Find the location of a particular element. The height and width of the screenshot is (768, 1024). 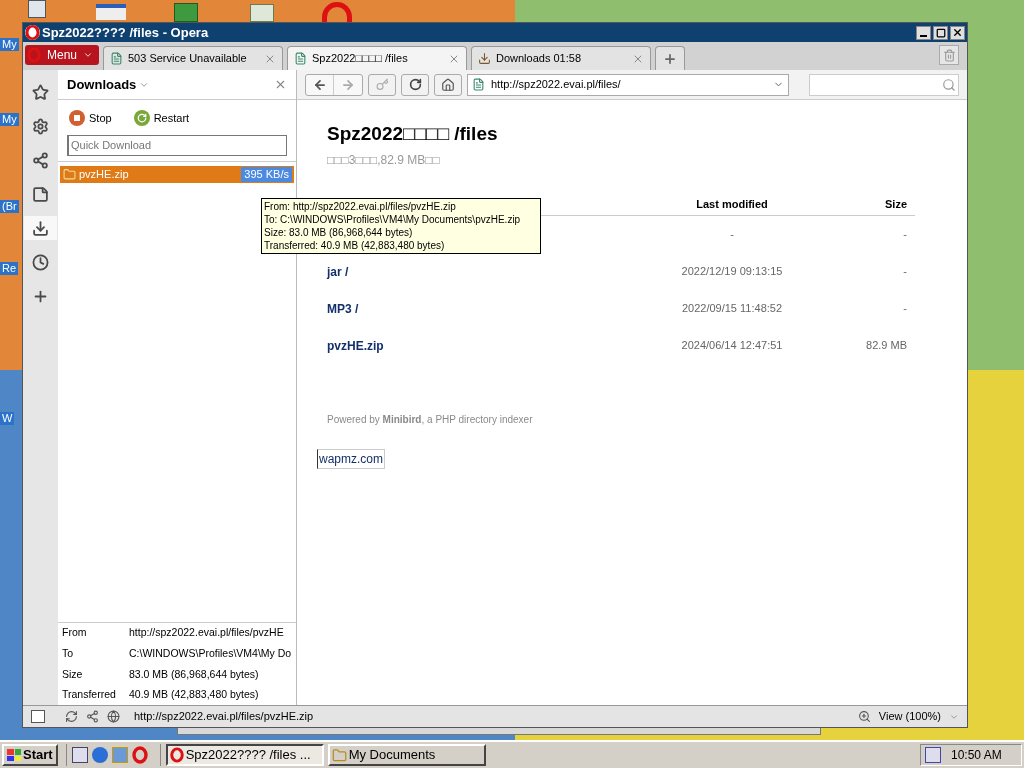

modified-date: 2022/09/15 11:48:52 is located at coordinates (732, 309).